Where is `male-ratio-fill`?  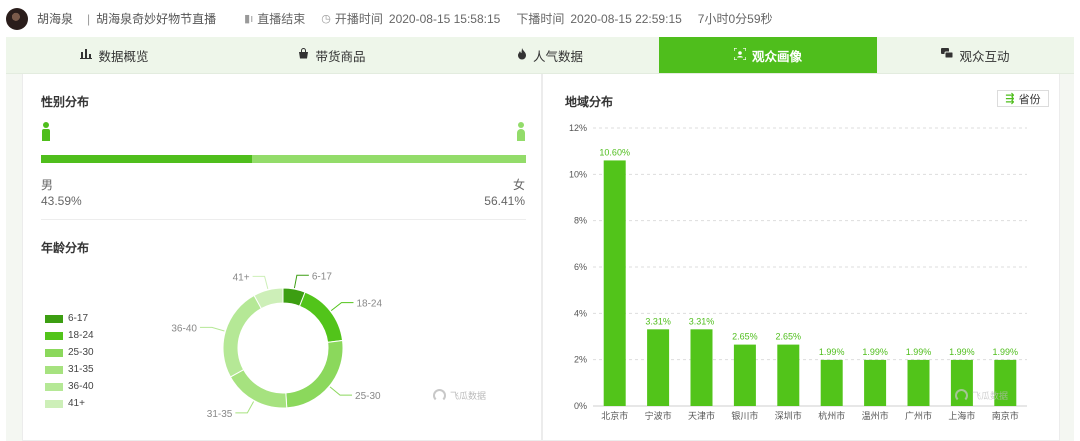
male-ratio-fill is located at coordinates (147, 159).